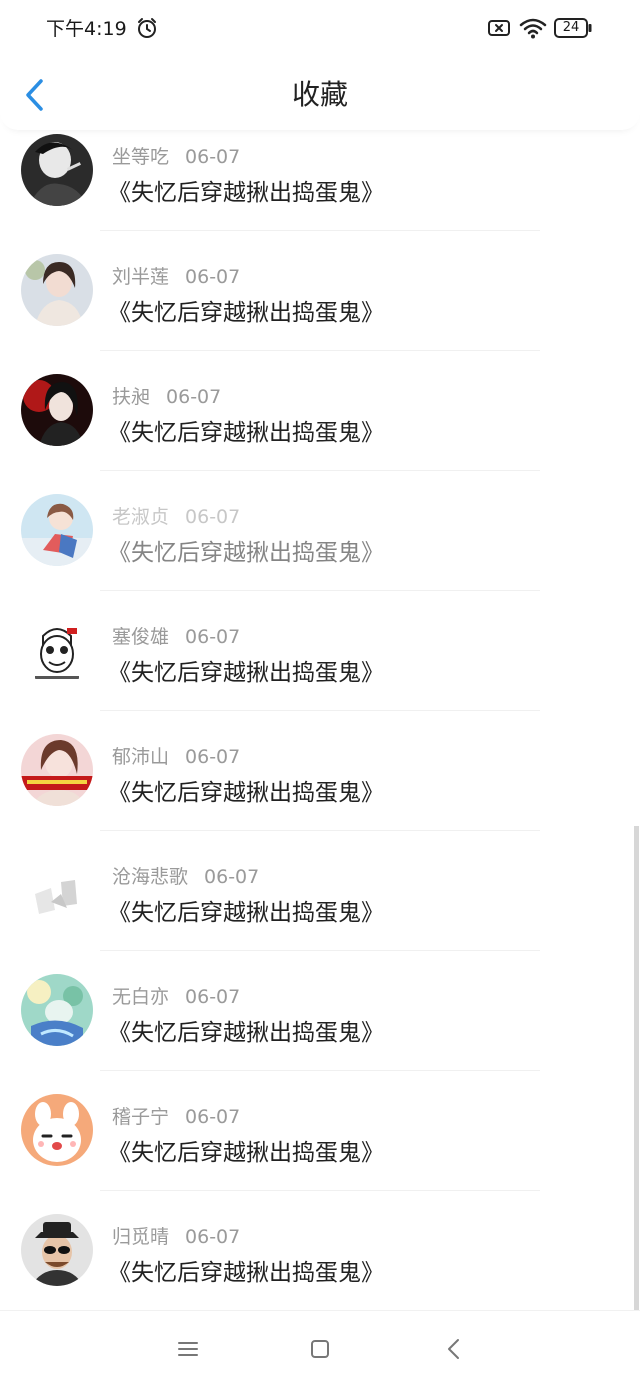  I want to click on user-name: 老淑贞, so click(141, 517).